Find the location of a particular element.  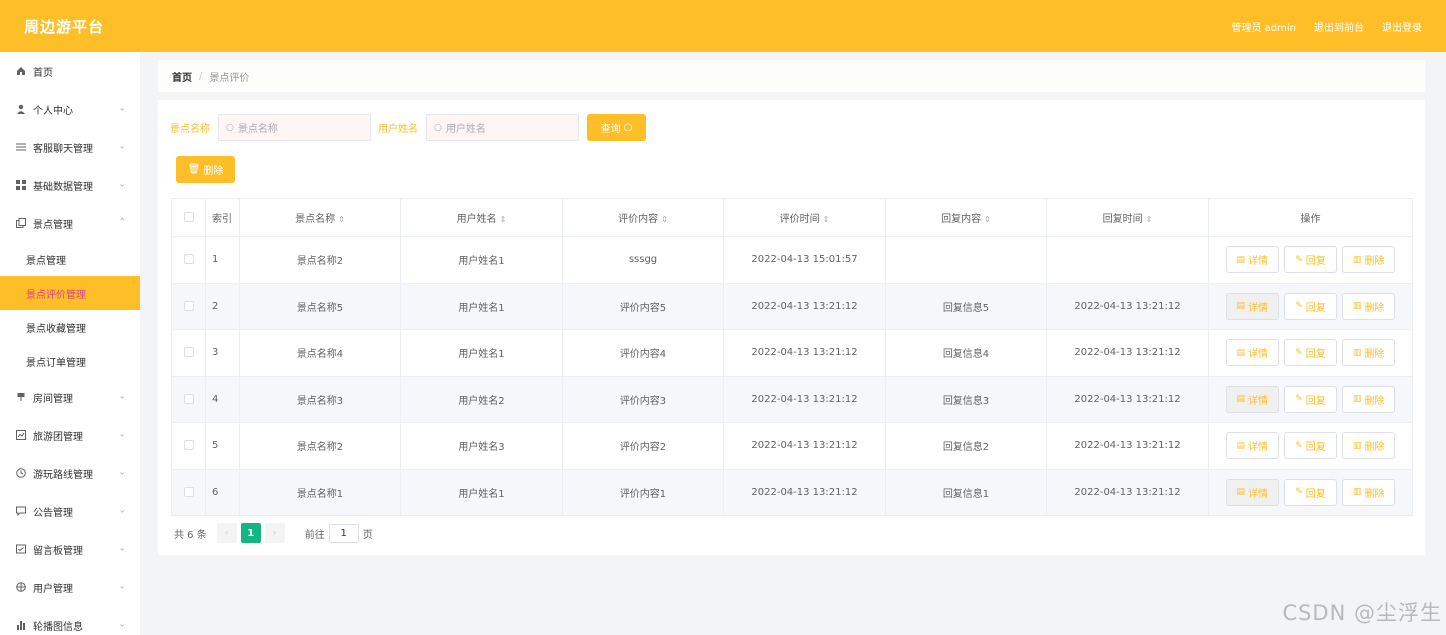

cell-content: 评价内容5 is located at coordinates (643, 306).